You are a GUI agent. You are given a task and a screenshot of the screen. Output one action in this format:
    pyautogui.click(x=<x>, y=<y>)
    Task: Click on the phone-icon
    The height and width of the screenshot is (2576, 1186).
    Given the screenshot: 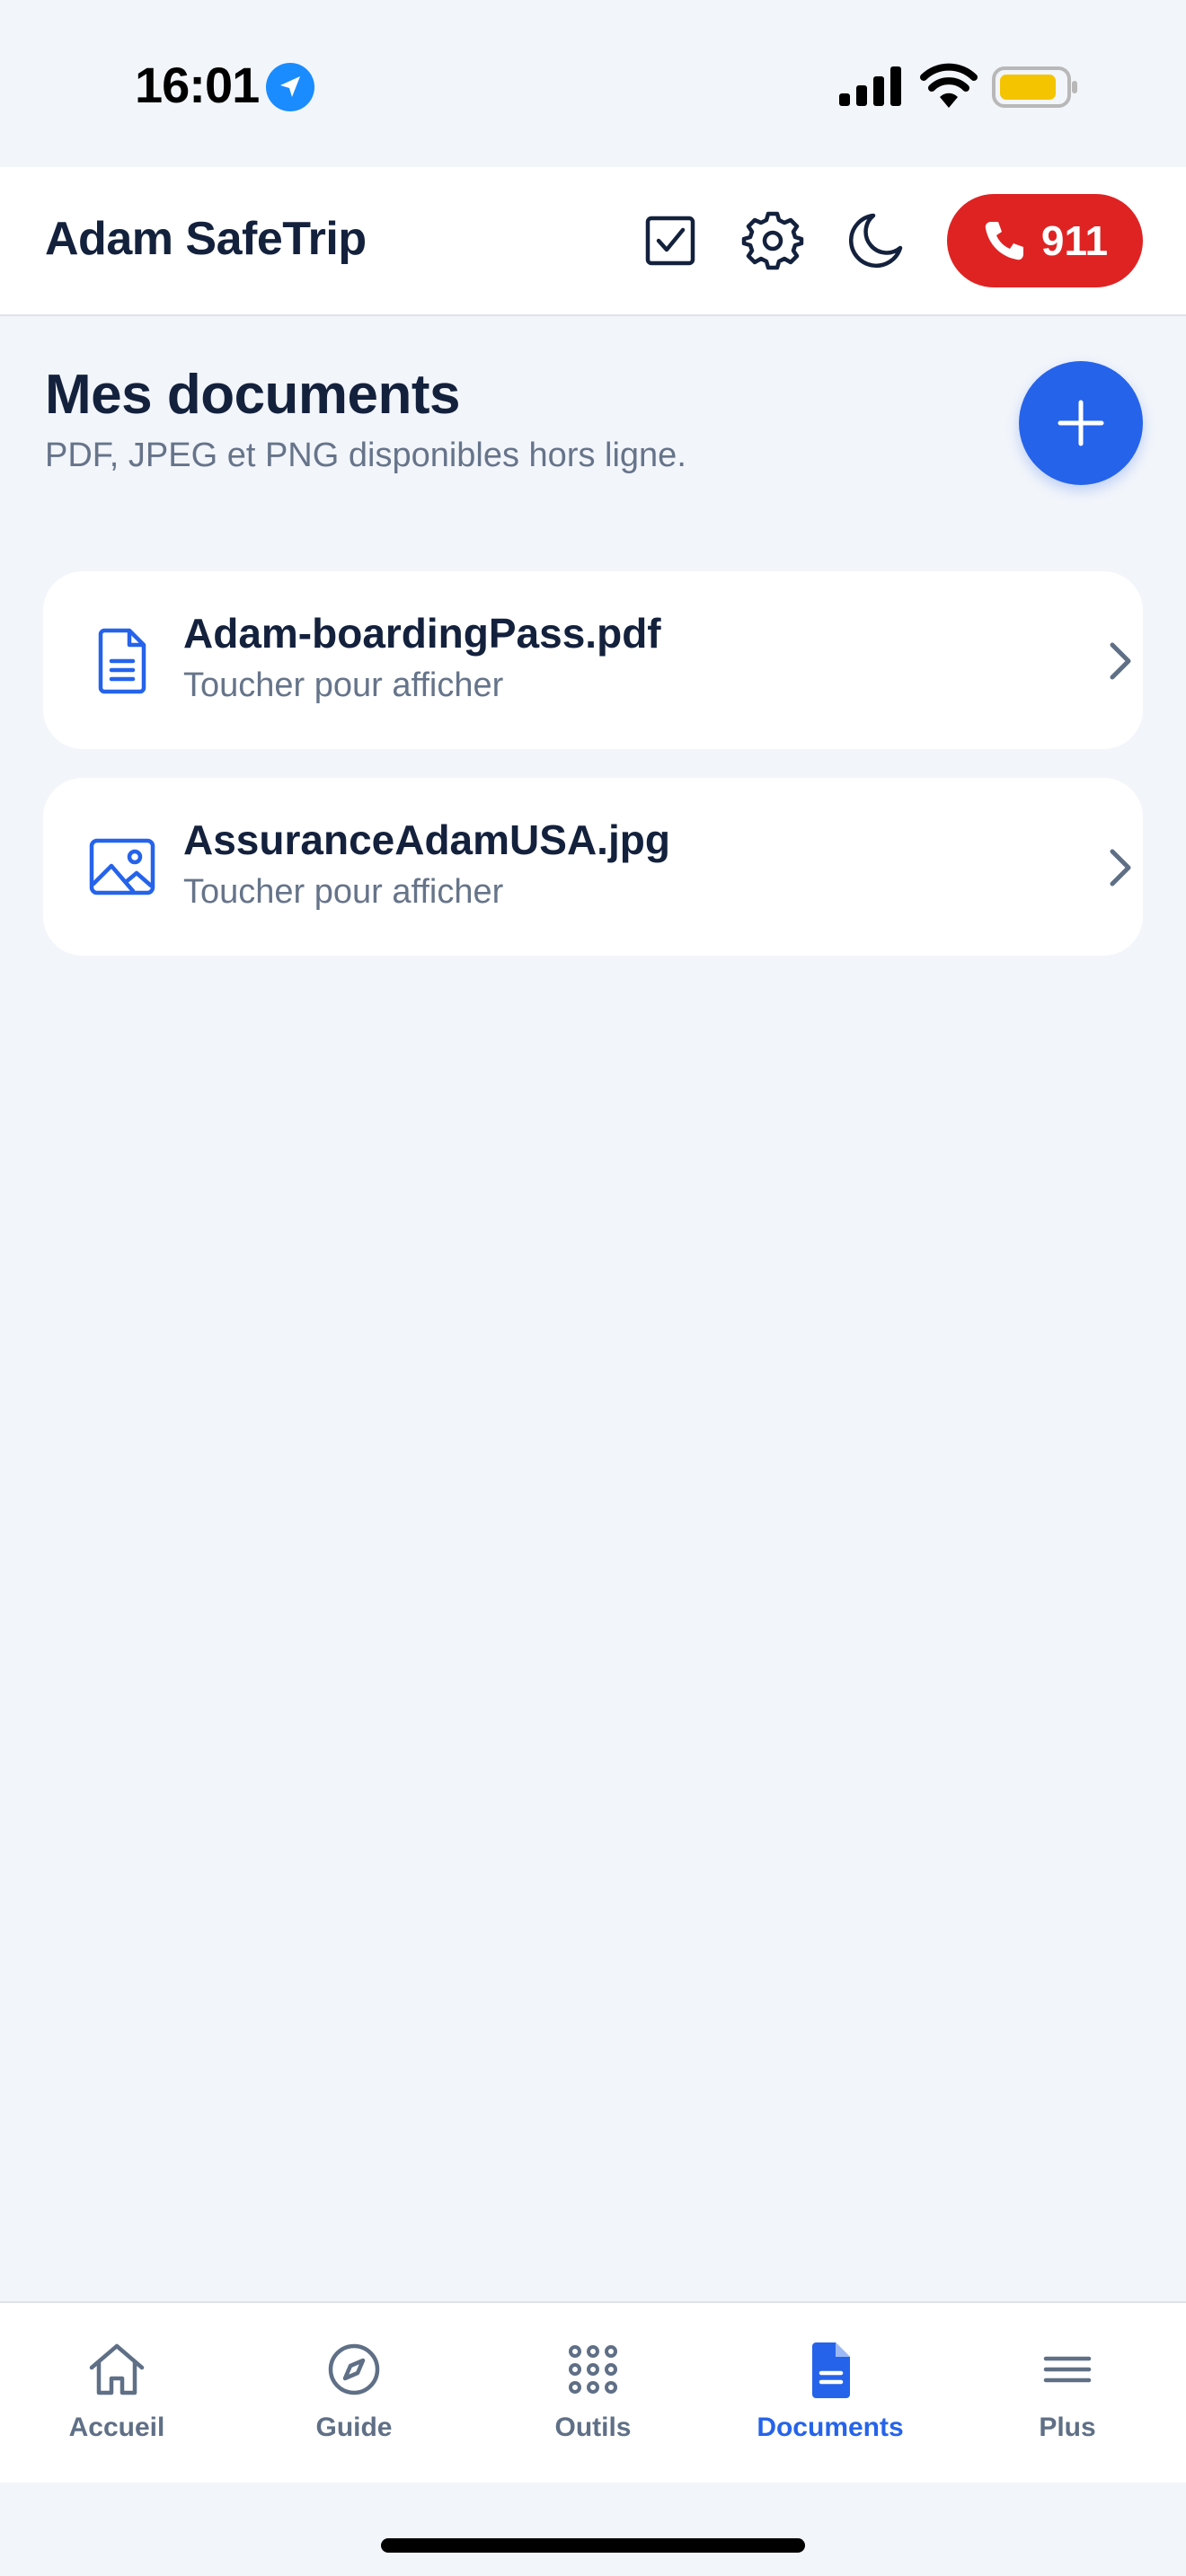 What is the action you would take?
    pyautogui.click(x=1004, y=241)
    